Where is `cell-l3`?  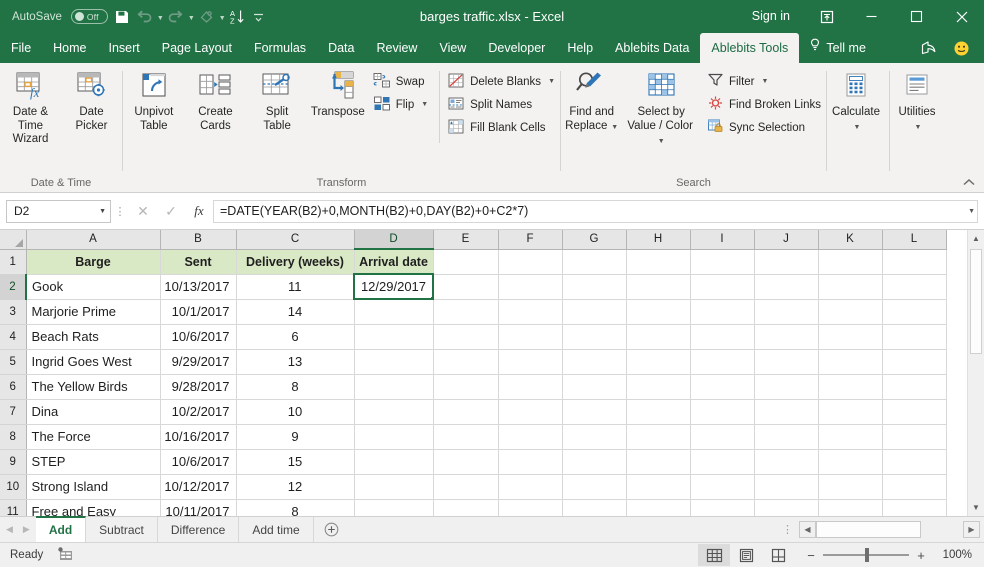
cell-l3 is located at coordinates (914, 312).